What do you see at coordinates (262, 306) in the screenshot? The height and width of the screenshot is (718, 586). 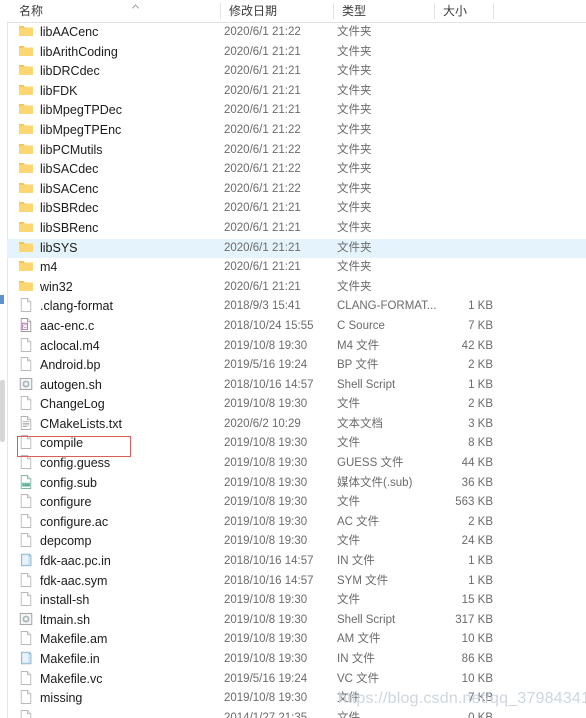 I see `file-date-cell: 2018/9/3 15:41` at bounding box center [262, 306].